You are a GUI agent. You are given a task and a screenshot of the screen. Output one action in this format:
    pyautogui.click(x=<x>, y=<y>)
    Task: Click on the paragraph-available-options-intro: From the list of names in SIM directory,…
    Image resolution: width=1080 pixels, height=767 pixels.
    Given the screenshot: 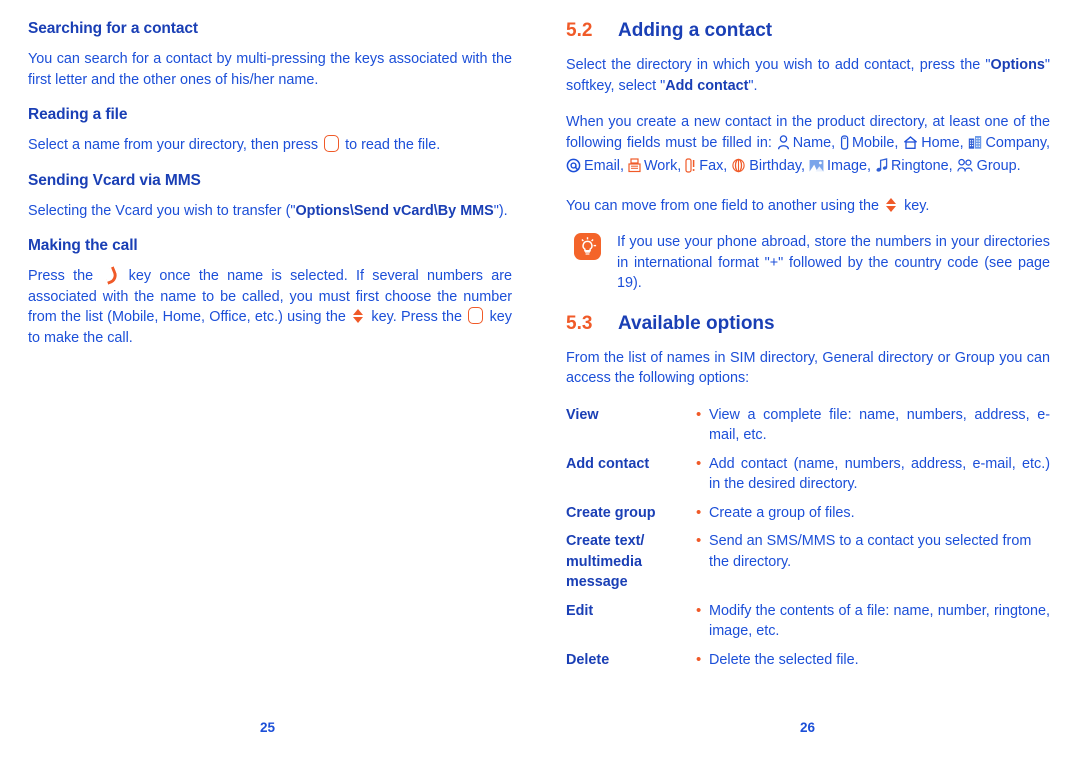 What is the action you would take?
    pyautogui.click(x=808, y=368)
    